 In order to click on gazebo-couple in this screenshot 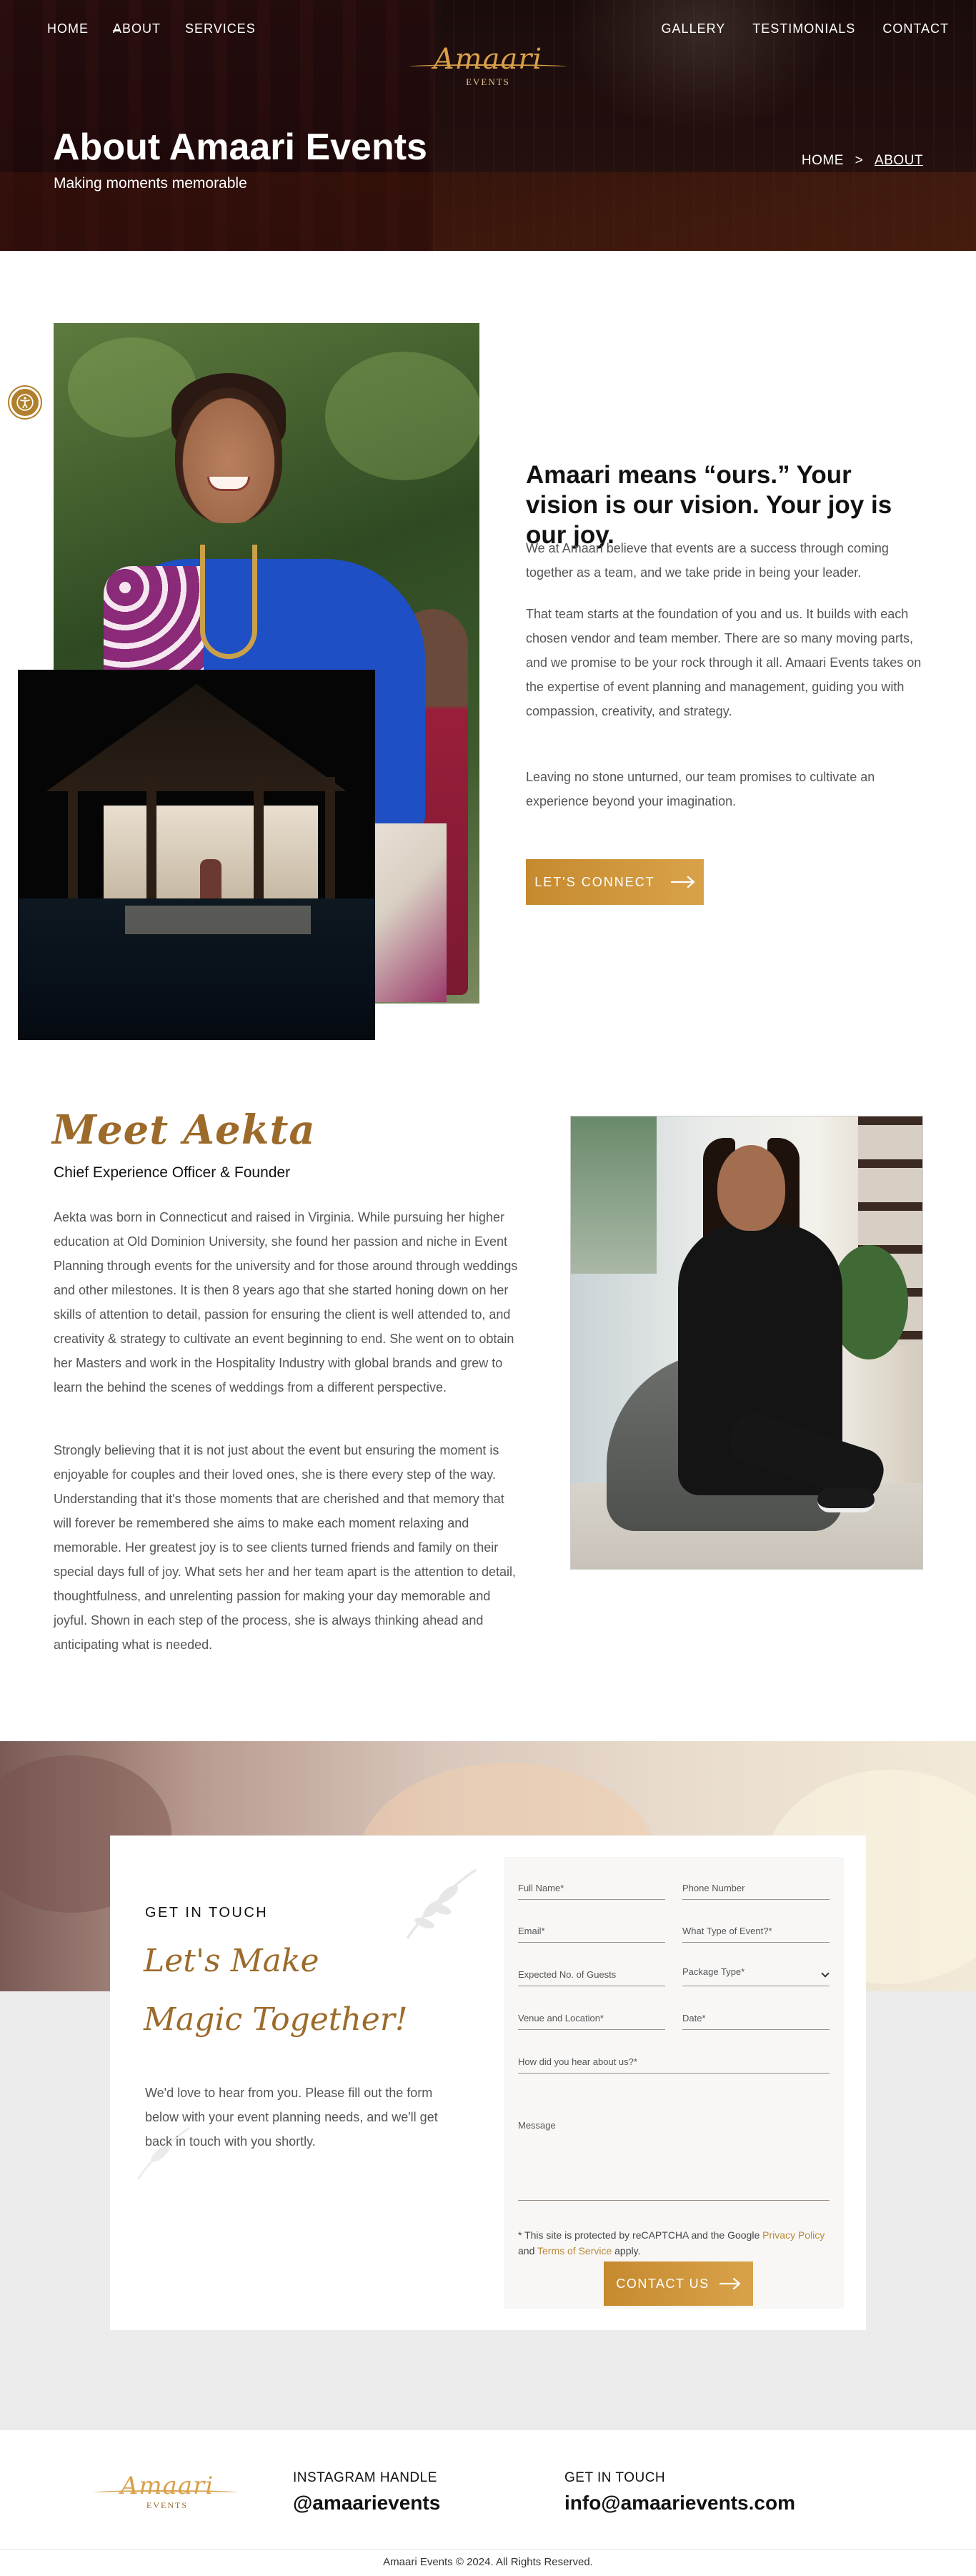, I will do `click(210, 881)`.